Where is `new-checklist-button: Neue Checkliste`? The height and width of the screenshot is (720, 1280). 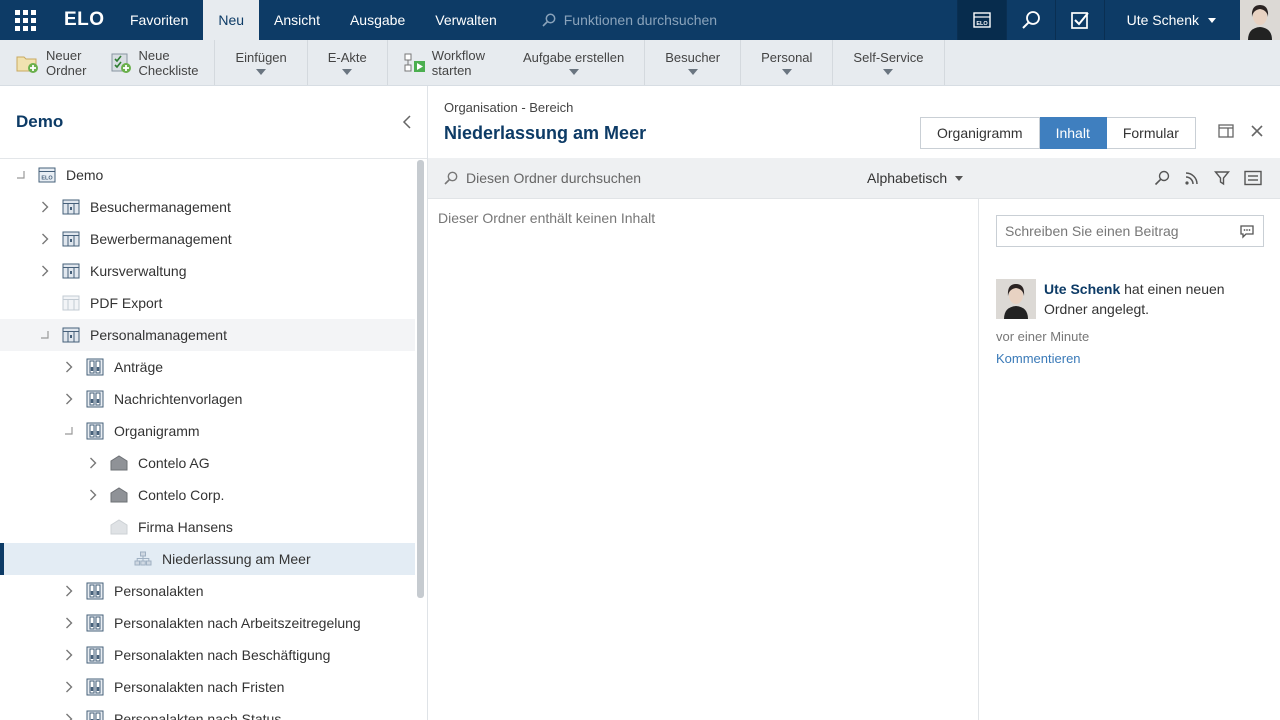
new-checklist-button: Neue Checkliste is located at coordinates (157, 62).